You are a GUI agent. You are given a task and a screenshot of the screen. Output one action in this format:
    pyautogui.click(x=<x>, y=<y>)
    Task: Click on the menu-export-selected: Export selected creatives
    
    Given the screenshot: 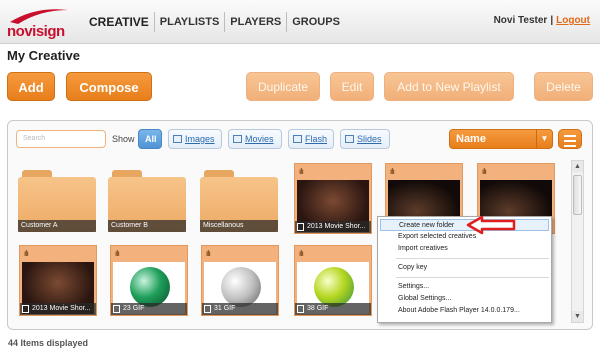 What is the action you would take?
    pyautogui.click(x=464, y=237)
    